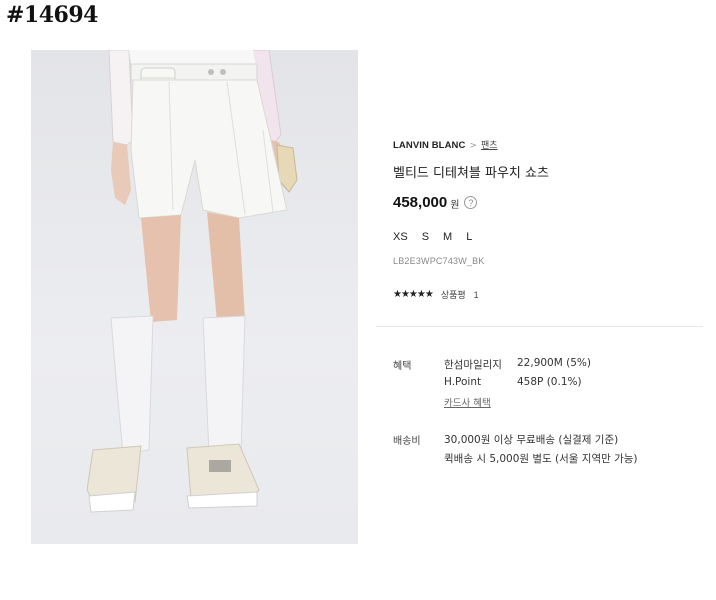 Image resolution: width=716 pixels, height=600 pixels. I want to click on brand-link: LANVIN BLANC, so click(429, 145).